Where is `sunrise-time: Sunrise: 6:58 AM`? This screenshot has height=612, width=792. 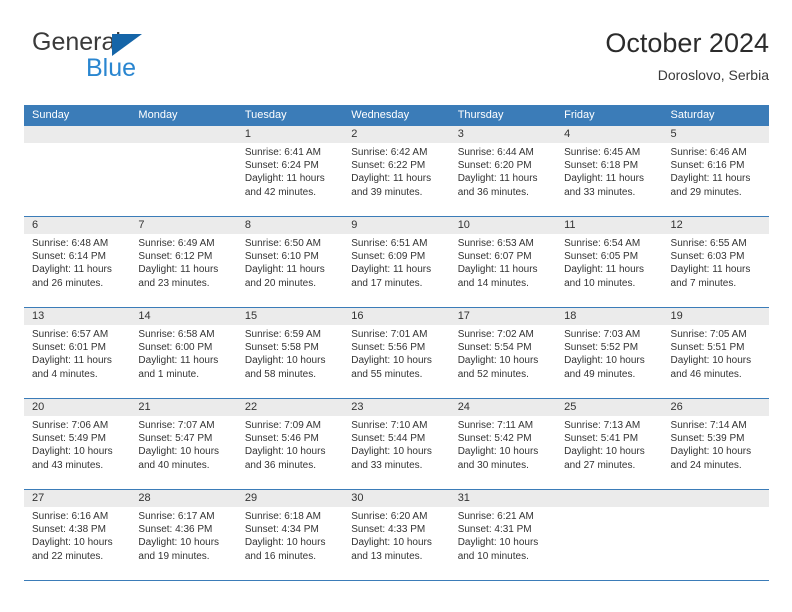
sunrise-time: Sunrise: 6:58 AM is located at coordinates (176, 334).